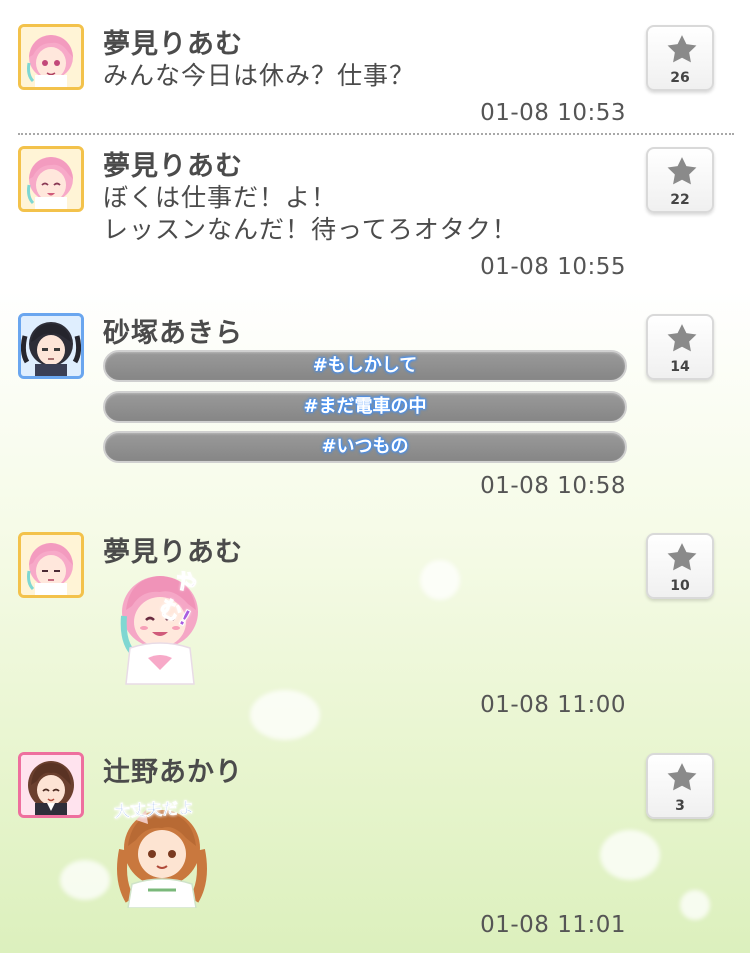 The height and width of the screenshot is (953, 750). I want to click on star-button: 26, so click(680, 58).